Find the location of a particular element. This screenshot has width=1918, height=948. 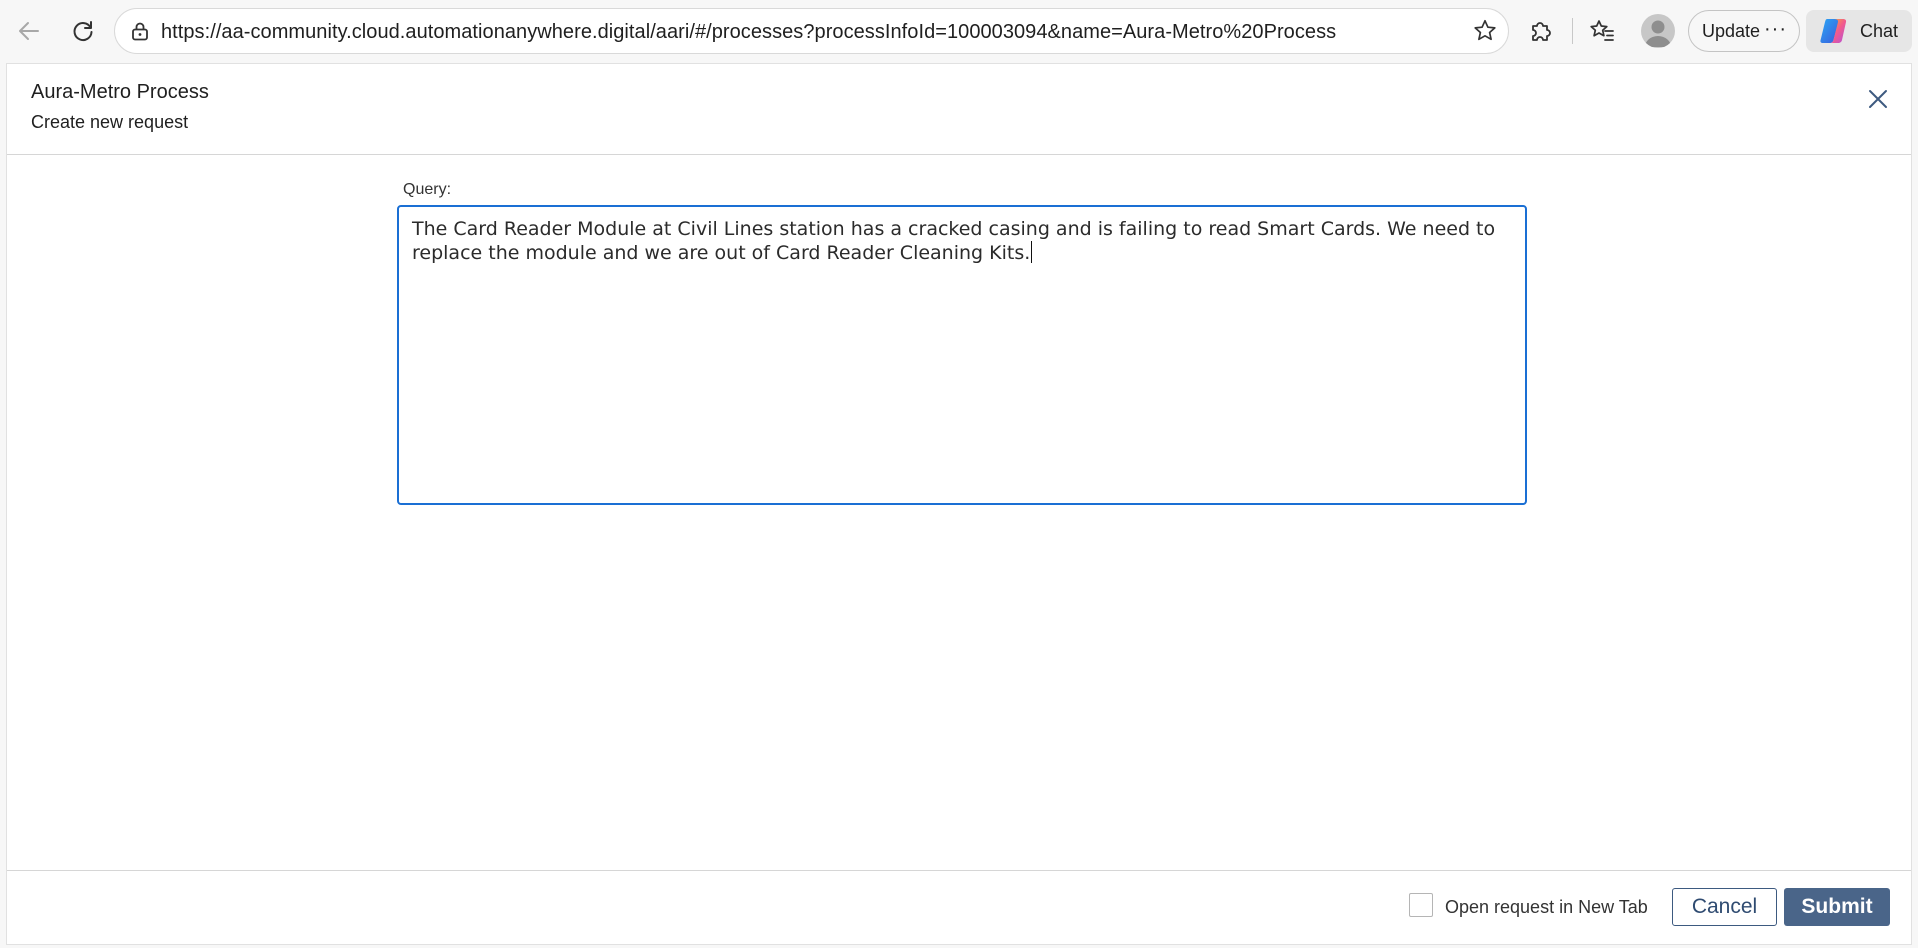

add-favorite-button is located at coordinates (1485, 31).